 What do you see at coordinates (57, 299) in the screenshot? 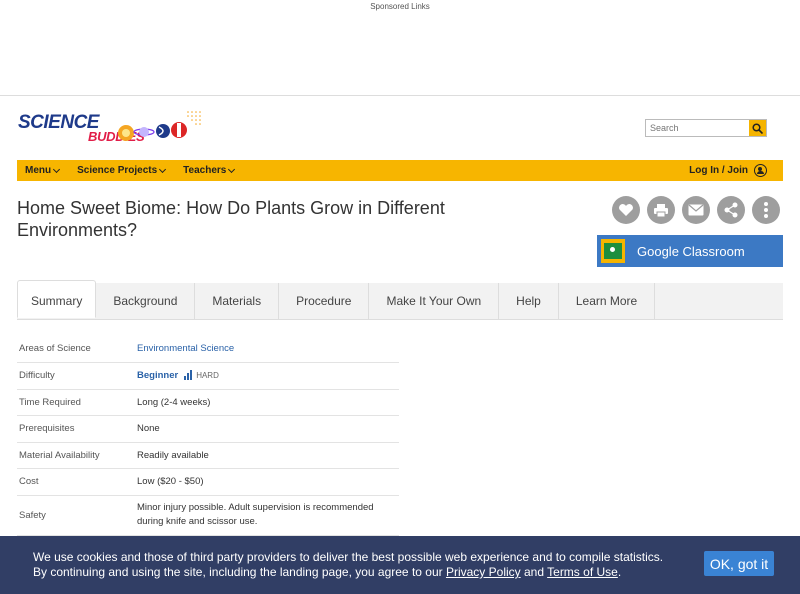
I see `tab-summary: Summary` at bounding box center [57, 299].